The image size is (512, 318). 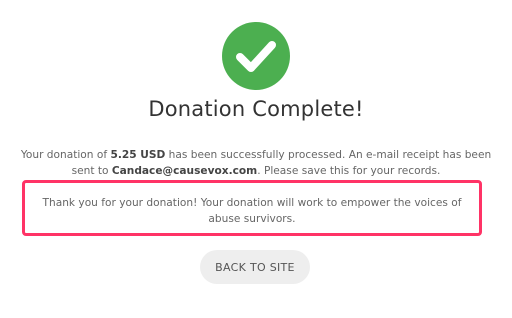 What do you see at coordinates (184, 171) in the screenshot?
I see `receipt-email: Candace@causevox.com` at bounding box center [184, 171].